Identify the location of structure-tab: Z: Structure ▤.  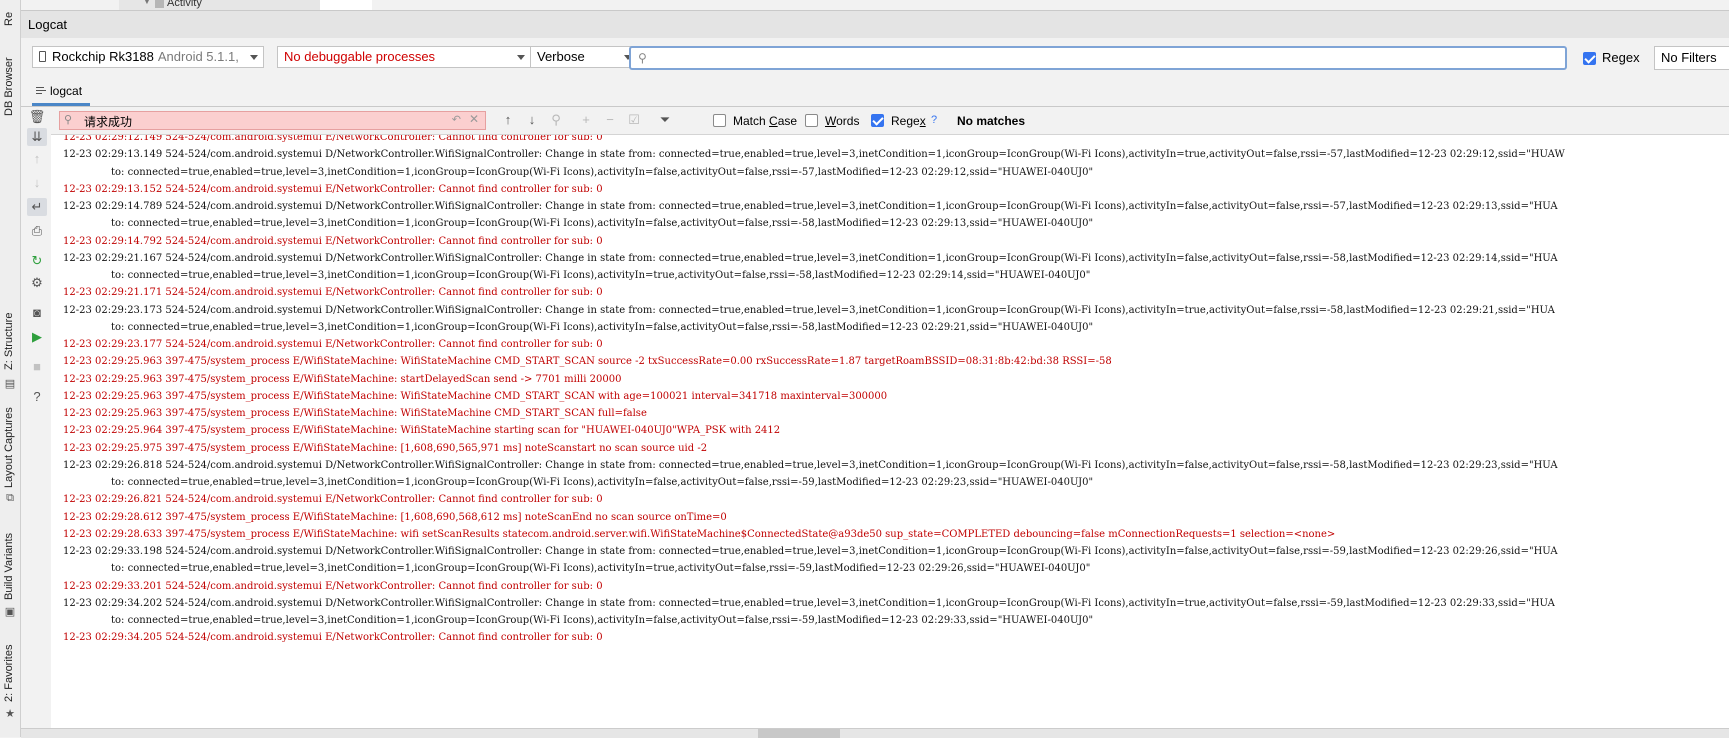
(10, 345).